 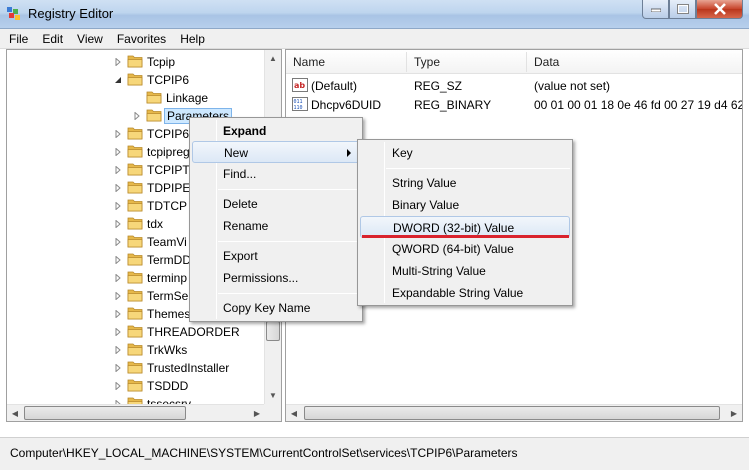 I want to click on value-data: (value not set), so click(x=572, y=86).